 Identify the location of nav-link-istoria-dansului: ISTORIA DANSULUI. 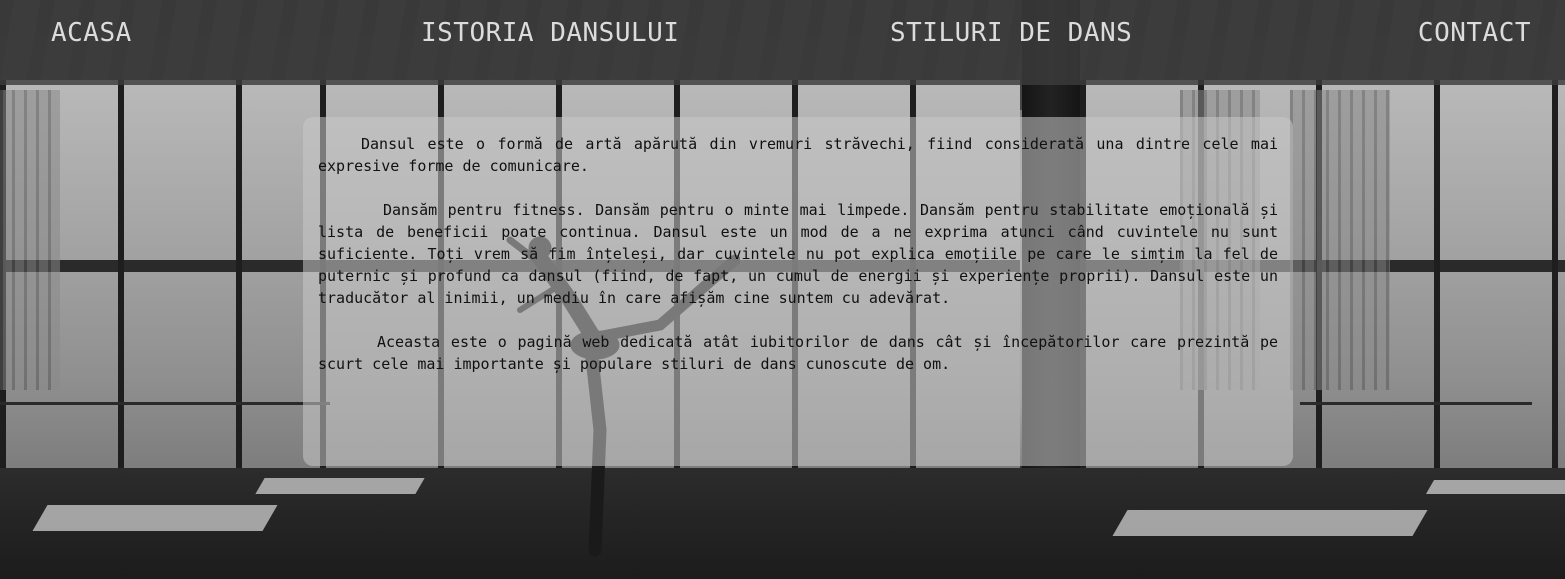
(550, 33).